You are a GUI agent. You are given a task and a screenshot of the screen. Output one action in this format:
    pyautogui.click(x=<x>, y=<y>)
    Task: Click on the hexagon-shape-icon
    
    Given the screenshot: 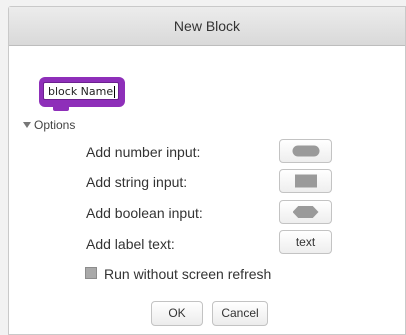 What is the action you would take?
    pyautogui.click(x=305, y=212)
    